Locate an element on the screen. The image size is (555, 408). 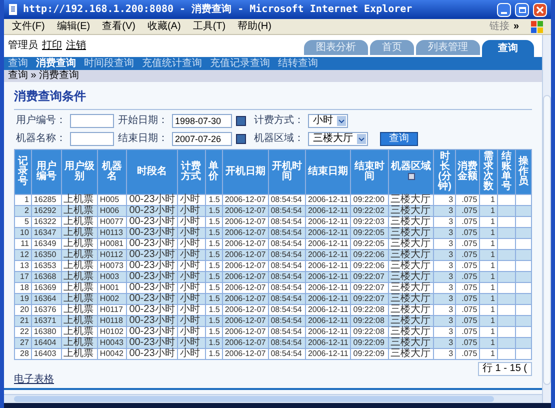
dropdown: 小时 is located at coordinates (328, 121).